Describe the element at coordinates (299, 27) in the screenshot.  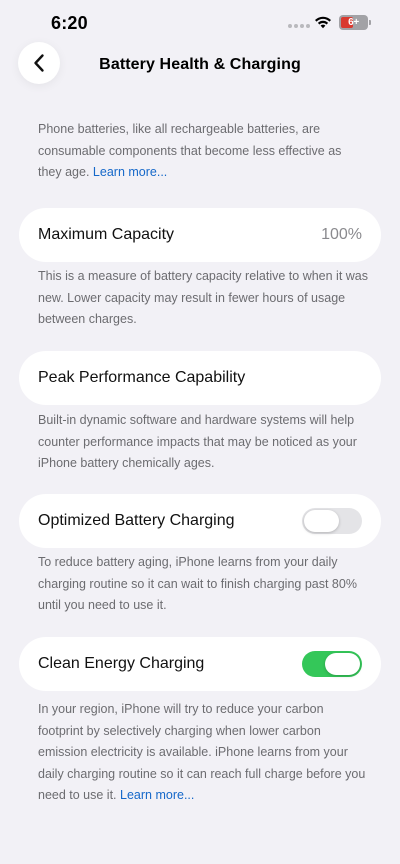
I see `cellular-signal-icon` at that location.